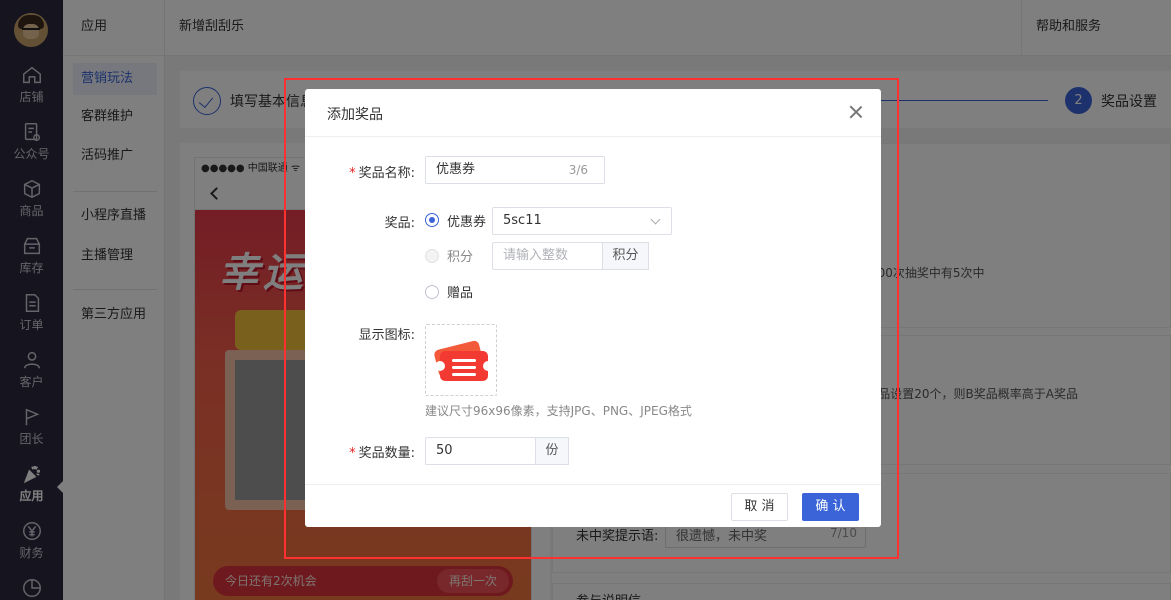 The height and width of the screenshot is (600, 1171). What do you see at coordinates (463, 360) in the screenshot?
I see `coupon-ticket-icon` at bounding box center [463, 360].